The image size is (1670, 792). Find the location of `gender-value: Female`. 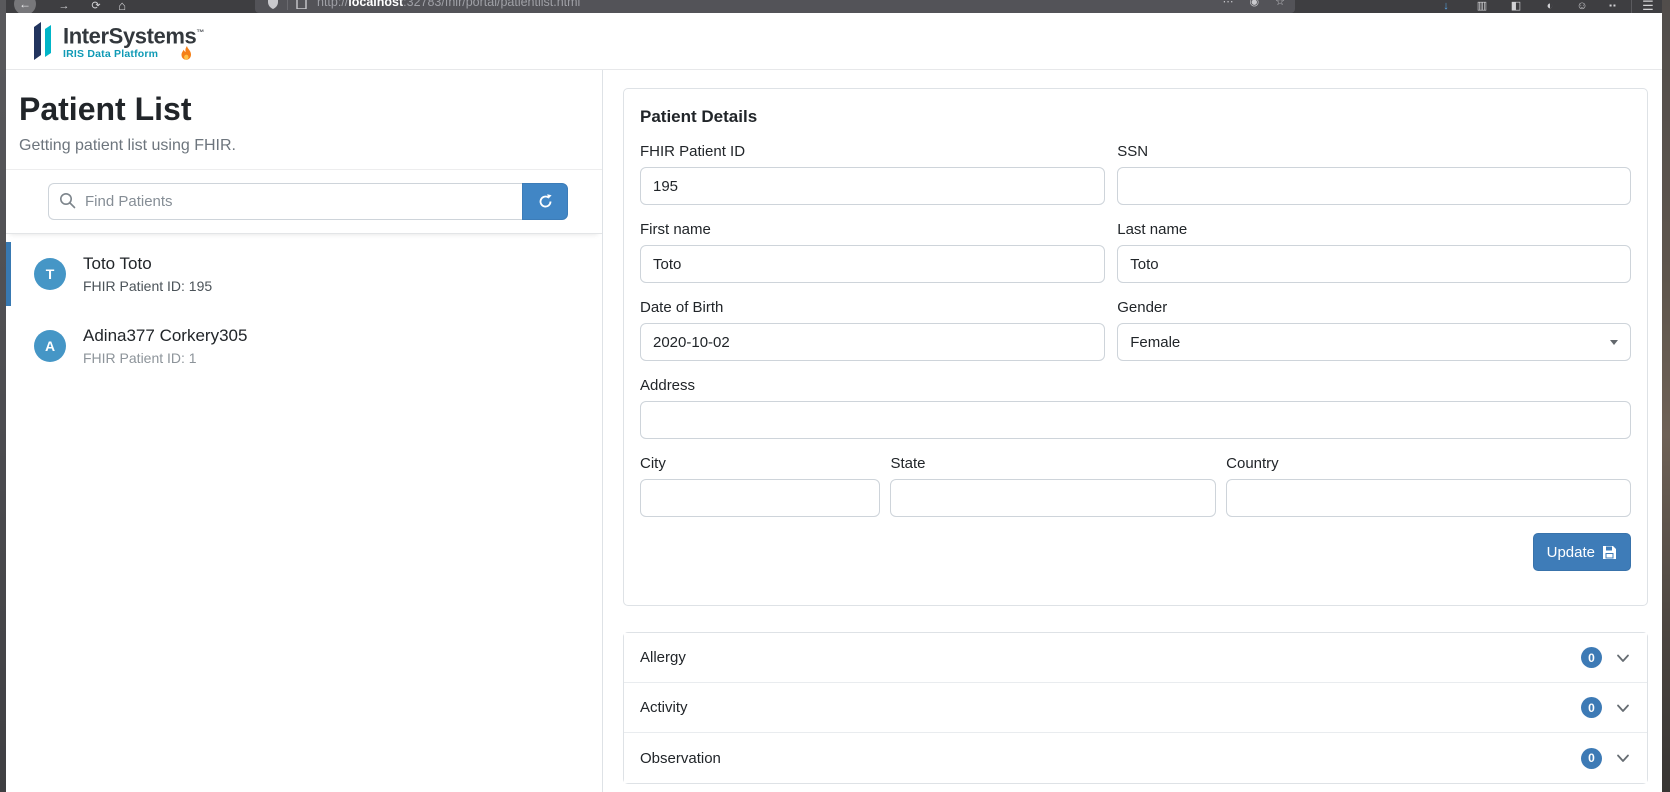

gender-value: Female is located at coordinates (1155, 342).